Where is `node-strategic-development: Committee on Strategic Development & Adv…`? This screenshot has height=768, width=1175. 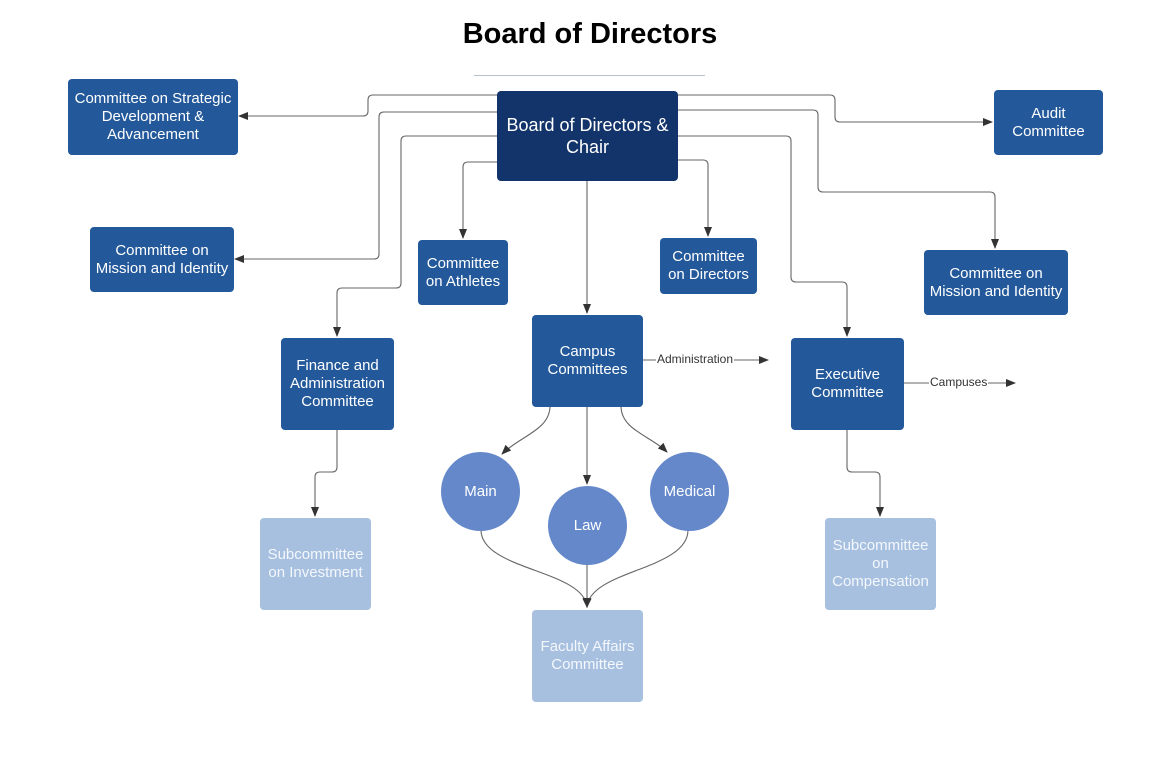
node-strategic-development: Committee on Strategic Development & Adv… is located at coordinates (153, 117).